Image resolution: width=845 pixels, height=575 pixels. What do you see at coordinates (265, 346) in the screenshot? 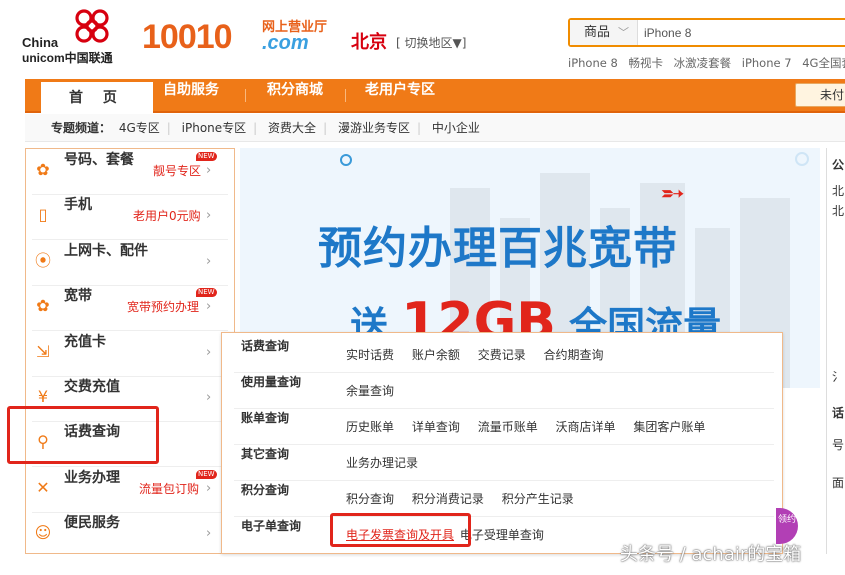
I see `dropdown-category: 话费查询` at bounding box center [265, 346].